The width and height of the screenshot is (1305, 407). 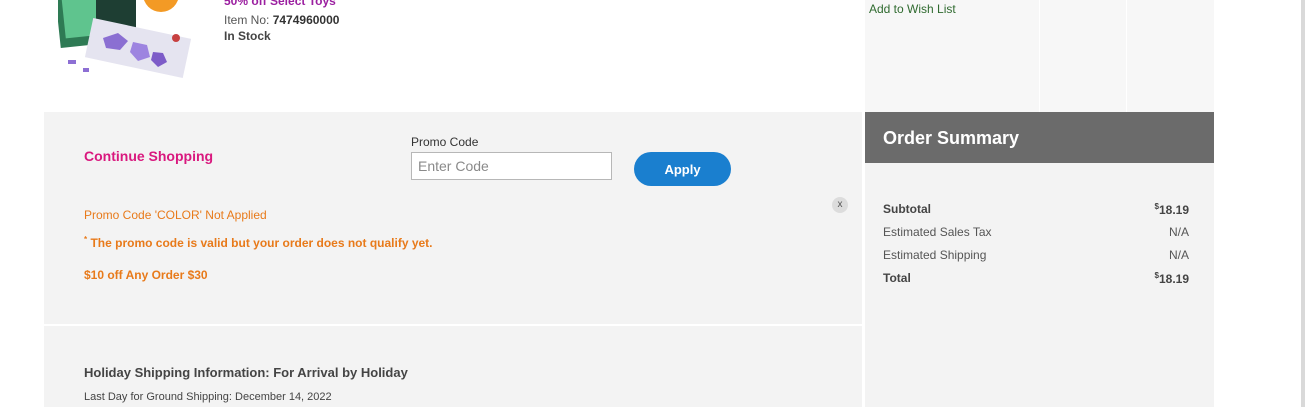 I want to click on order-summary-title: Order Summary, so click(x=951, y=138).